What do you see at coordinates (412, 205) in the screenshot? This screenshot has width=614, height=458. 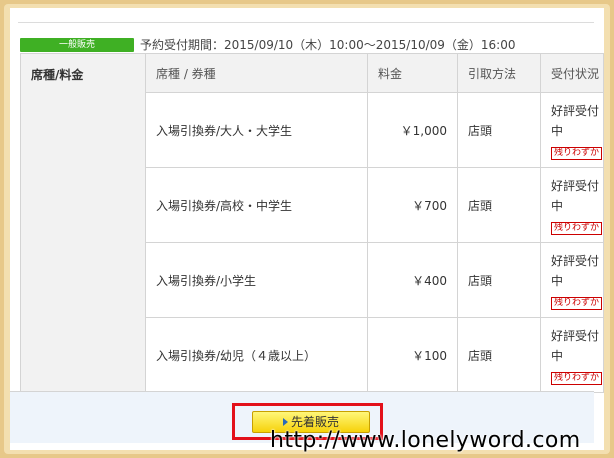 I see `ticket-price: ￥700` at bounding box center [412, 205].